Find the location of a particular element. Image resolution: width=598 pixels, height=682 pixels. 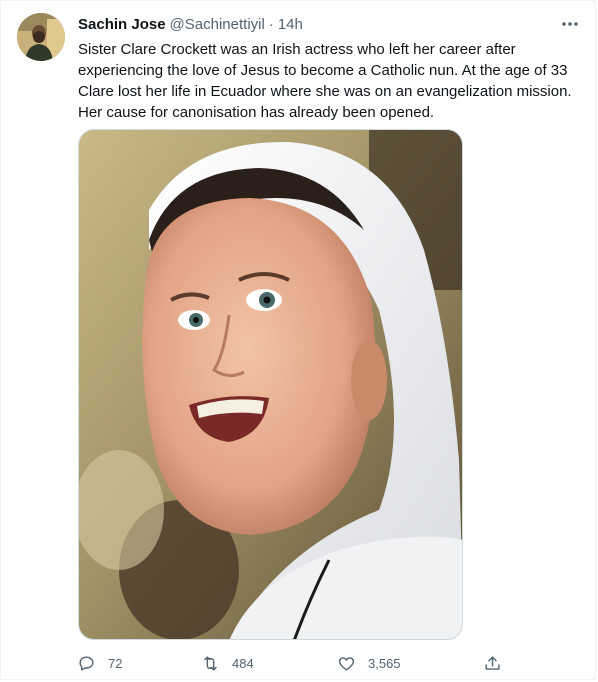

reply-count: 72 is located at coordinates (115, 663).